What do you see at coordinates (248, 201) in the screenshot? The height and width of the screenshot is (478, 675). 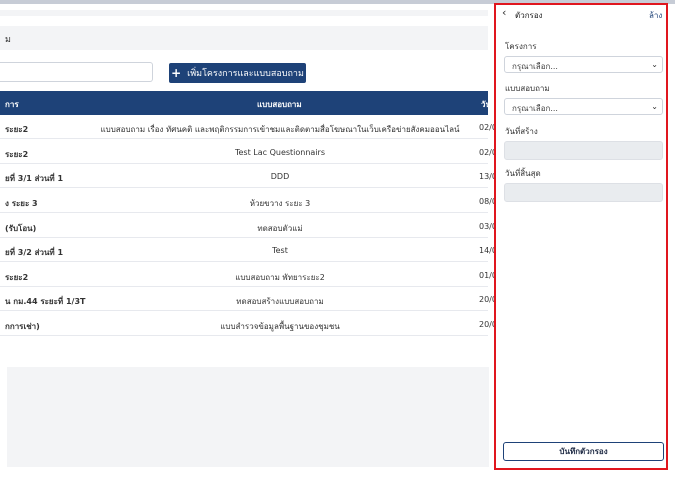 I see `table-row: ง ระยะ 3 ห้วยขวาง ระยะ 3 08/0` at bounding box center [248, 201].